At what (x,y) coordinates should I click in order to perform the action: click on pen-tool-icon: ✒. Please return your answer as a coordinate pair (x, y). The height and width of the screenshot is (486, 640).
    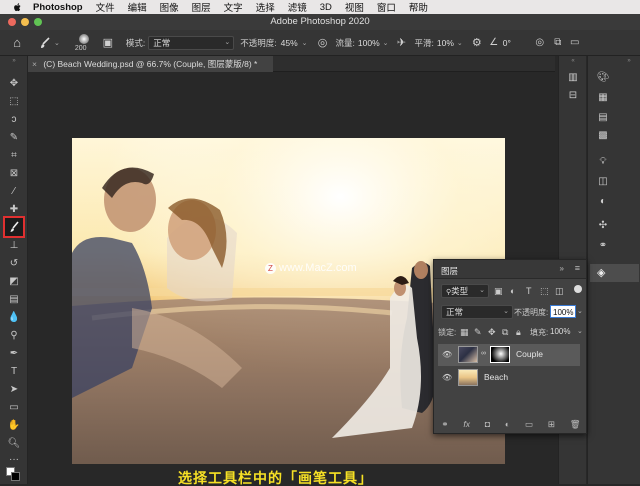
    Looking at the image, I should click on (14, 353).